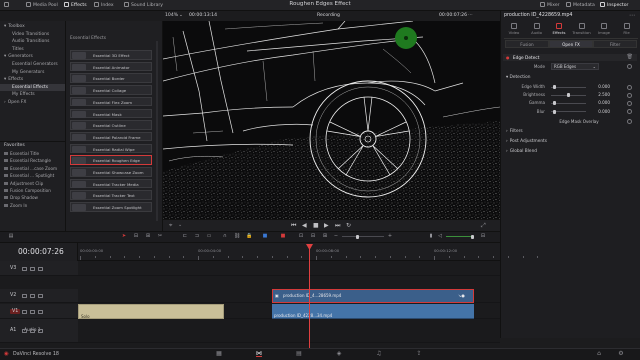 The width and height of the screenshot is (640, 360). I want to click on tree-item: My Effects, so click(32, 95).